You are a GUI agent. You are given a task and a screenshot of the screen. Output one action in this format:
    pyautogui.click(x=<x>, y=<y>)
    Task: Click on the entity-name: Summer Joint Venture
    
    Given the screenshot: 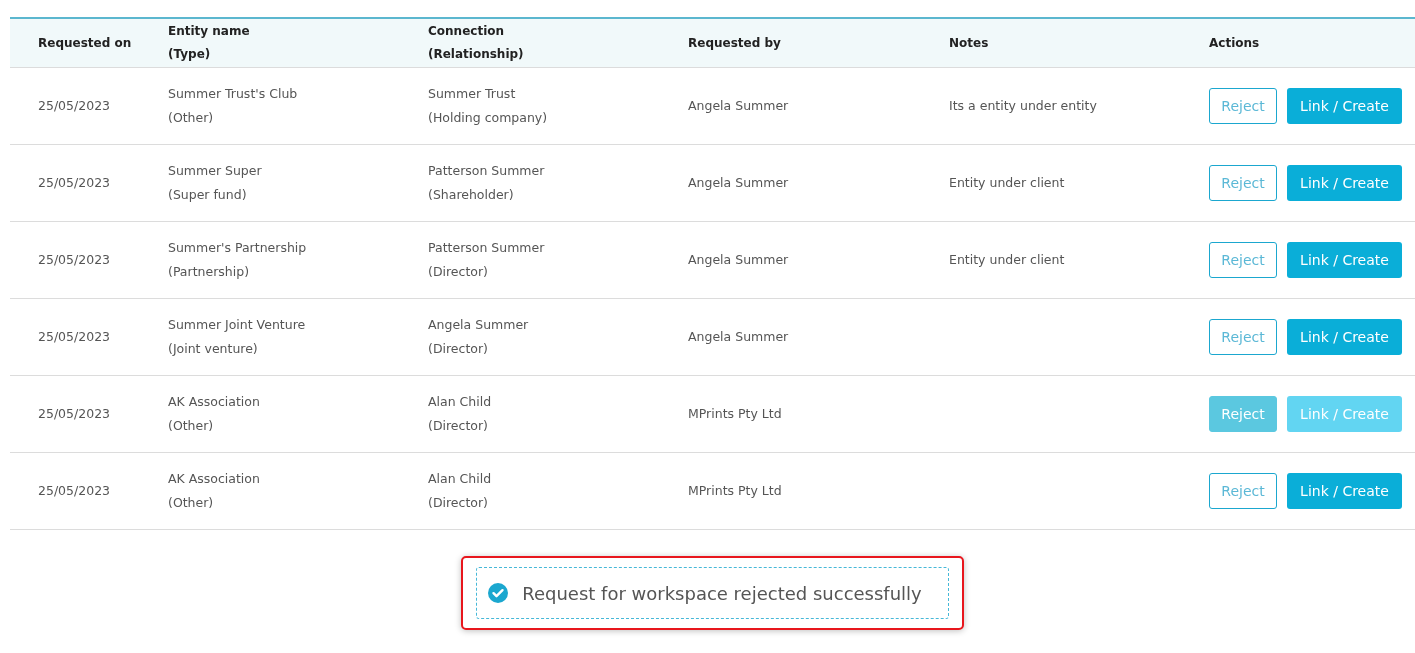 What is the action you would take?
    pyautogui.click(x=237, y=325)
    